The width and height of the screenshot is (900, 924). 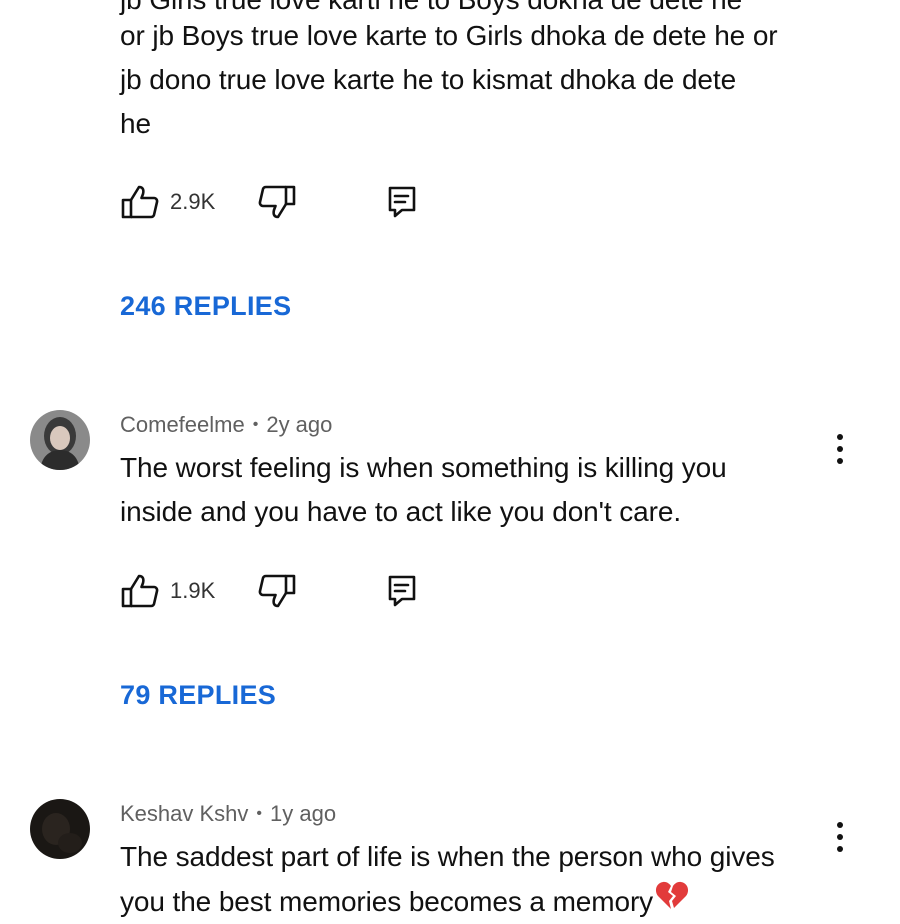 I want to click on comment-text-line-wrap: you the best memories becomes a memory, so click(x=404, y=901).